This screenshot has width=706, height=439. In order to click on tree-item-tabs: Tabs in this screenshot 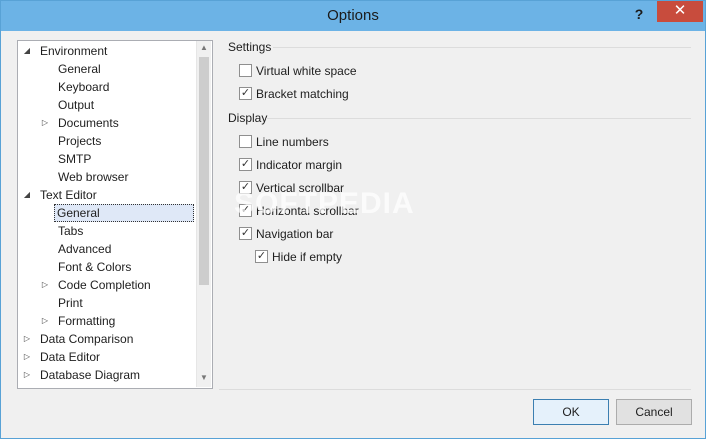, I will do `click(70, 231)`.